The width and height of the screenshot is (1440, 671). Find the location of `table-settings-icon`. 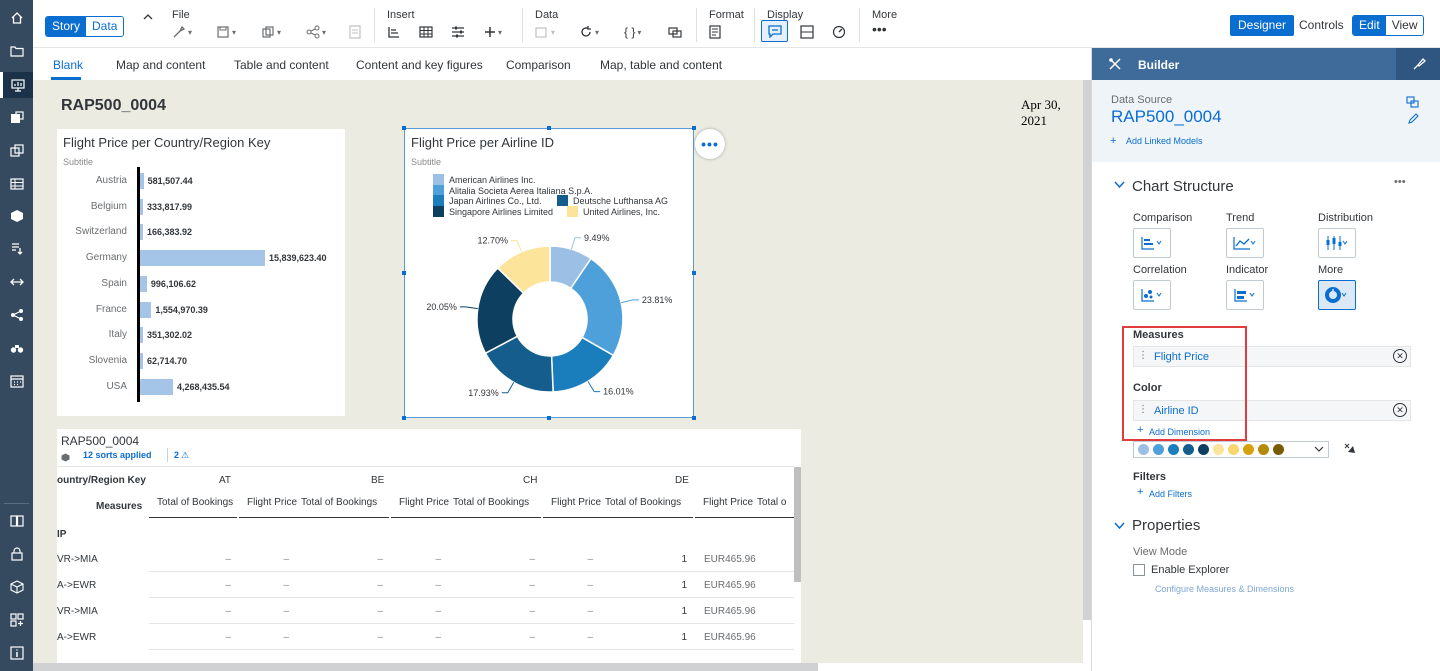

table-settings-icon is located at coordinates (65, 458).